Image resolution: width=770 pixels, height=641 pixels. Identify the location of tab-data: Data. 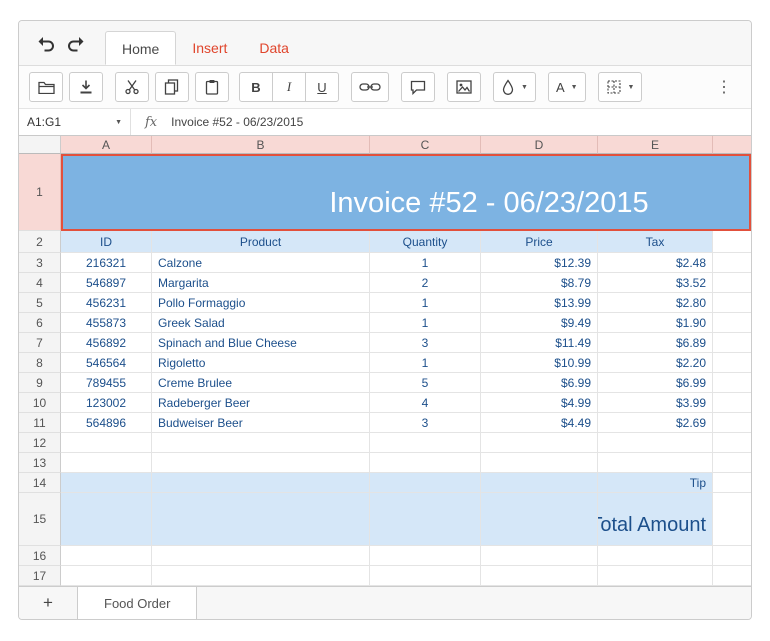
(274, 48).